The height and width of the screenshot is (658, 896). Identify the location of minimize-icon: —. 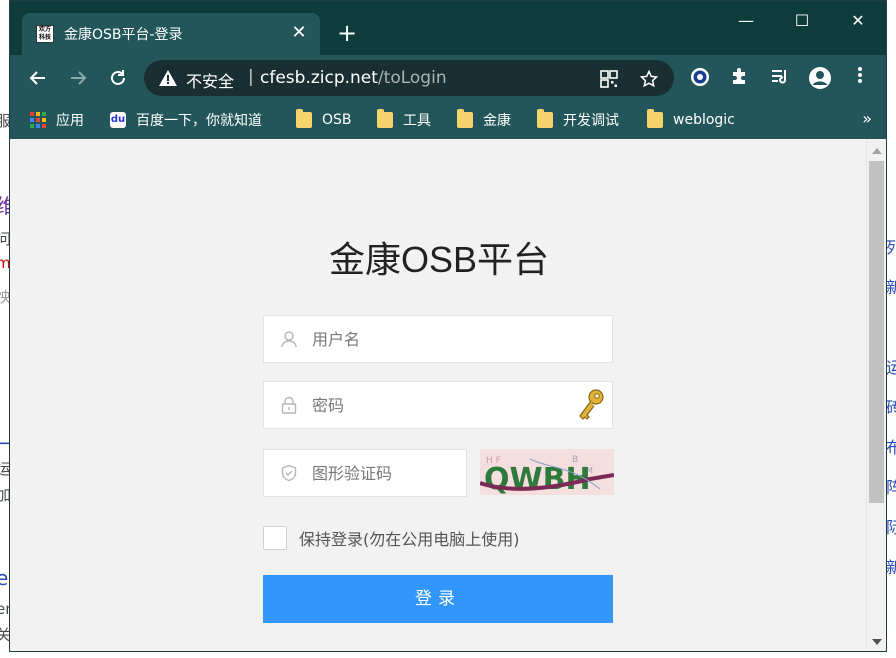
(746, 21).